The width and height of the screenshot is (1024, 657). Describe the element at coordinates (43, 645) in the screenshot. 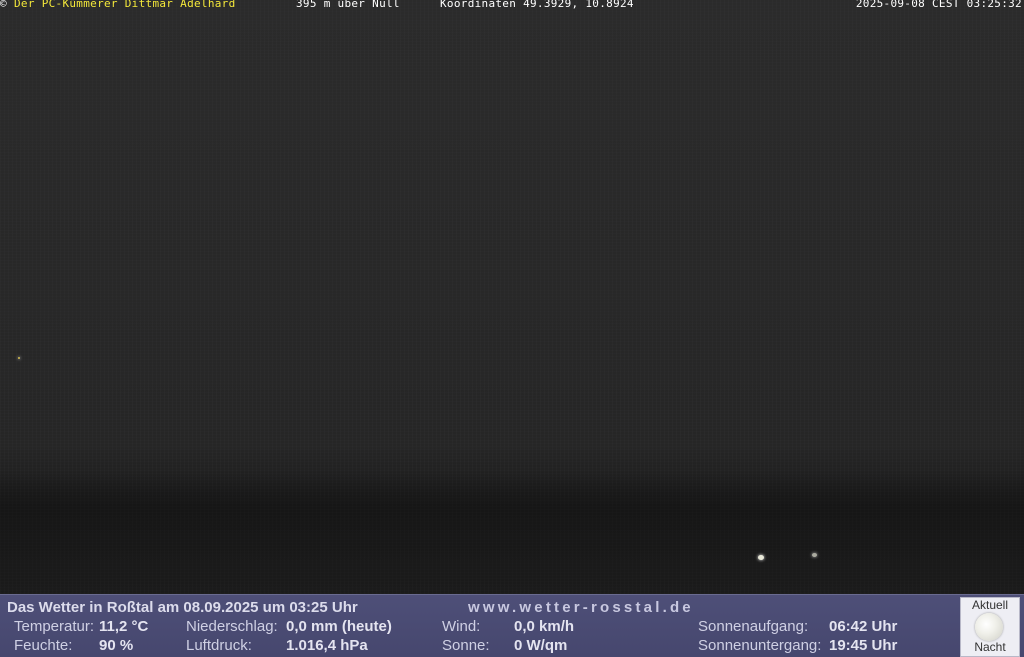

I see `humidity-label: Feuchte:` at that location.